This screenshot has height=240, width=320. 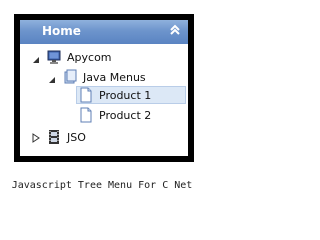 I want to click on tree-item-java-menus: Java Menus, so click(x=104, y=78).